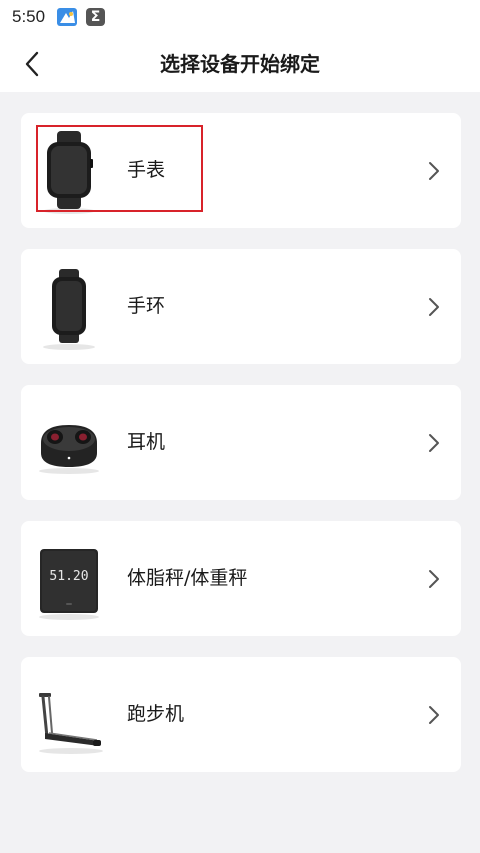 This screenshot has width=480, height=853. What do you see at coordinates (241, 442) in the screenshot?
I see `device-card-earbuds: 耳机` at bounding box center [241, 442].